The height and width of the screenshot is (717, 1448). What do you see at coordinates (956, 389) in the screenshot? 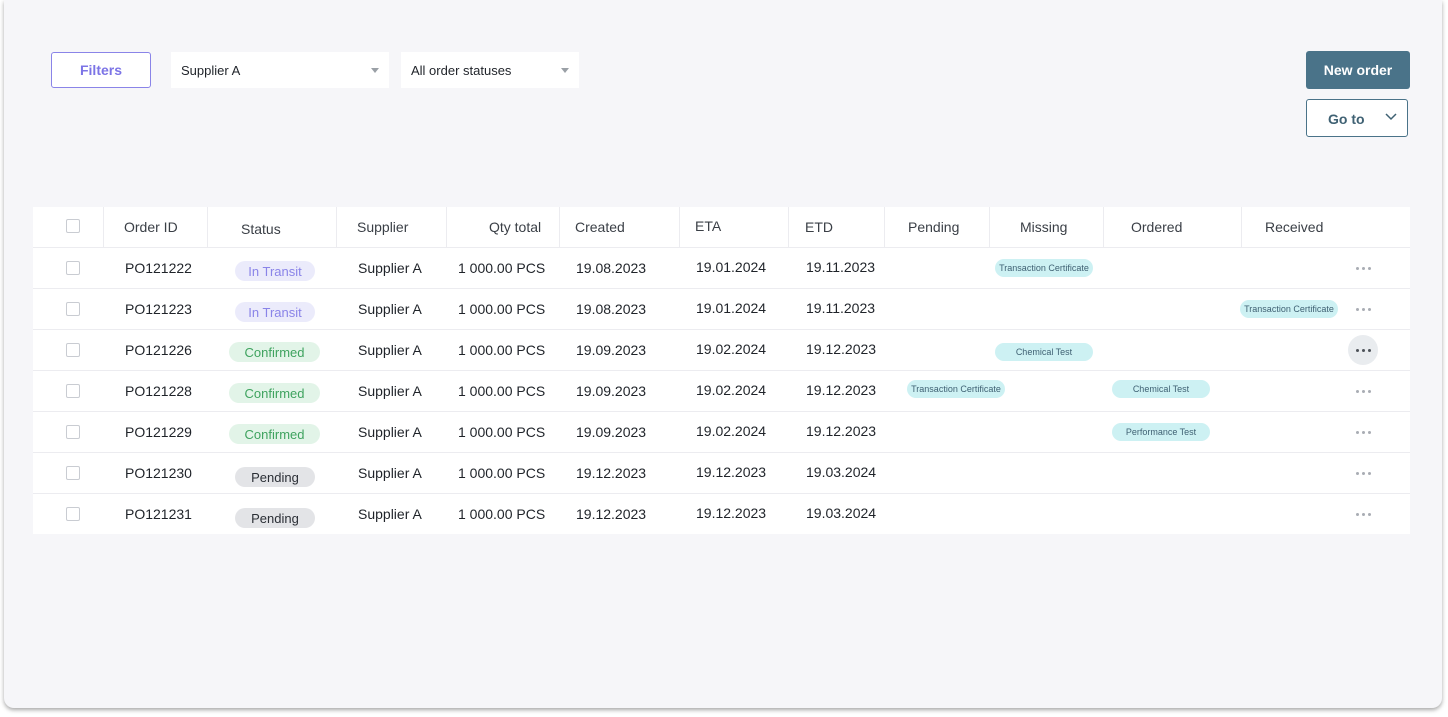
I see `document-tag-pending: Transaction Certificate` at bounding box center [956, 389].